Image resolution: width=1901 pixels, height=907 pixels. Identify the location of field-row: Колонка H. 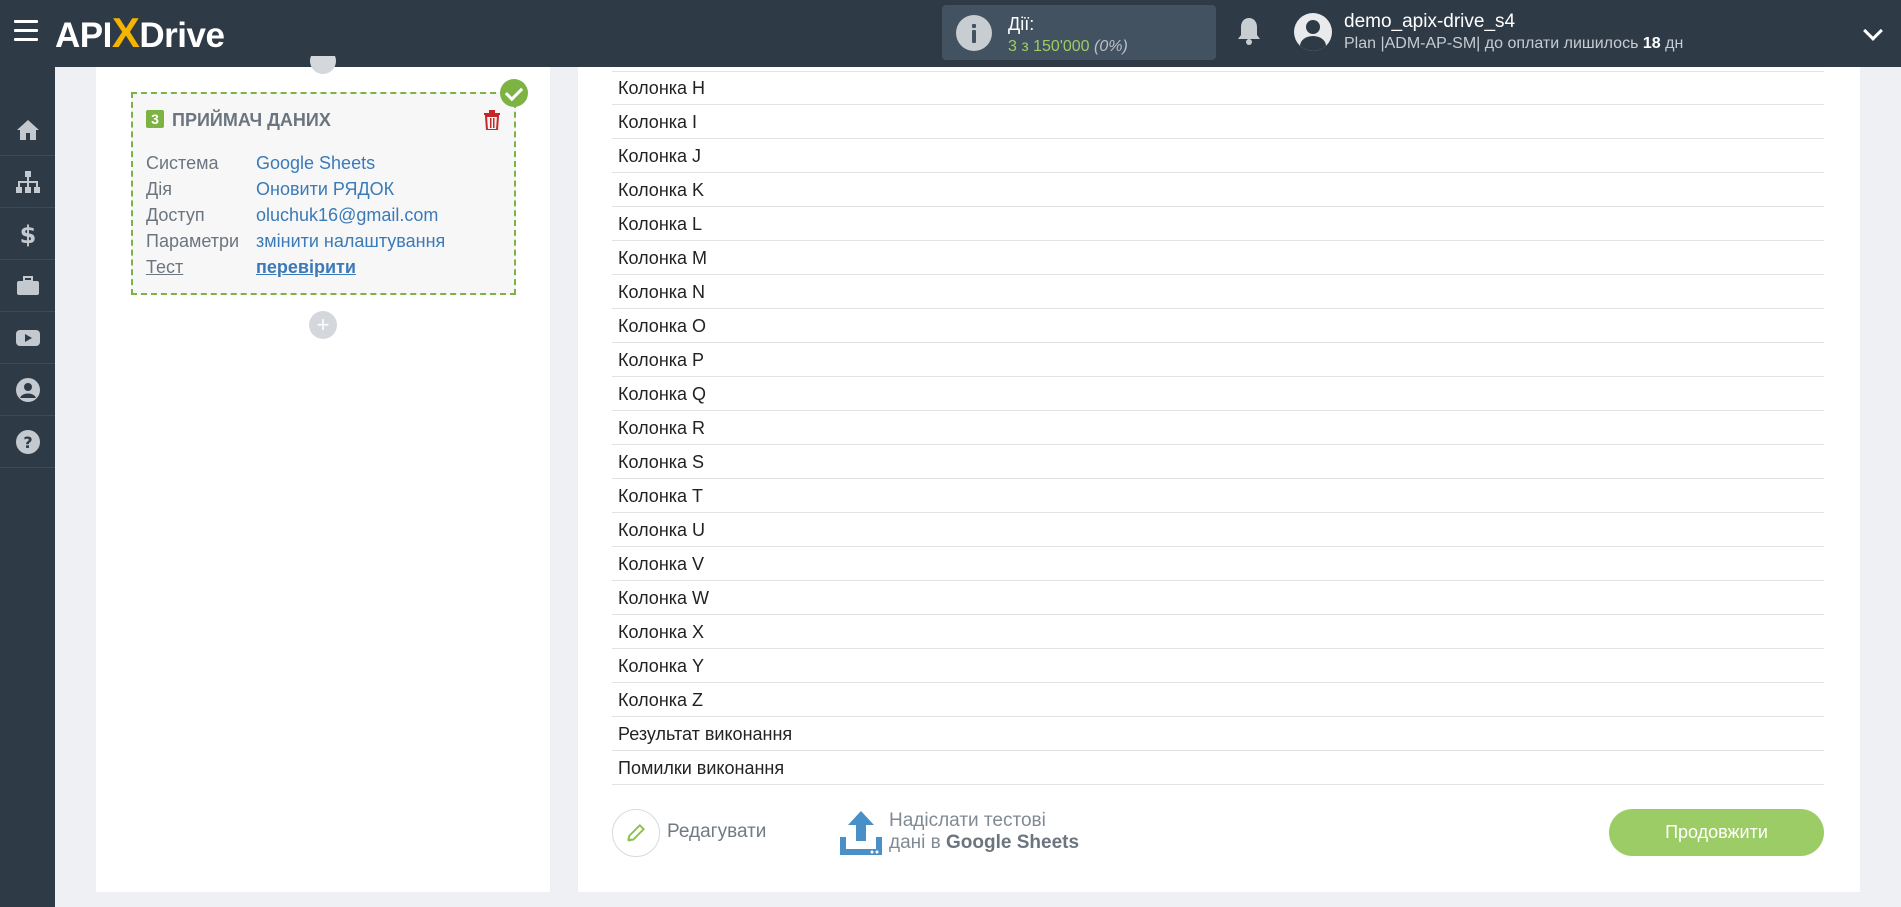
(1218, 88).